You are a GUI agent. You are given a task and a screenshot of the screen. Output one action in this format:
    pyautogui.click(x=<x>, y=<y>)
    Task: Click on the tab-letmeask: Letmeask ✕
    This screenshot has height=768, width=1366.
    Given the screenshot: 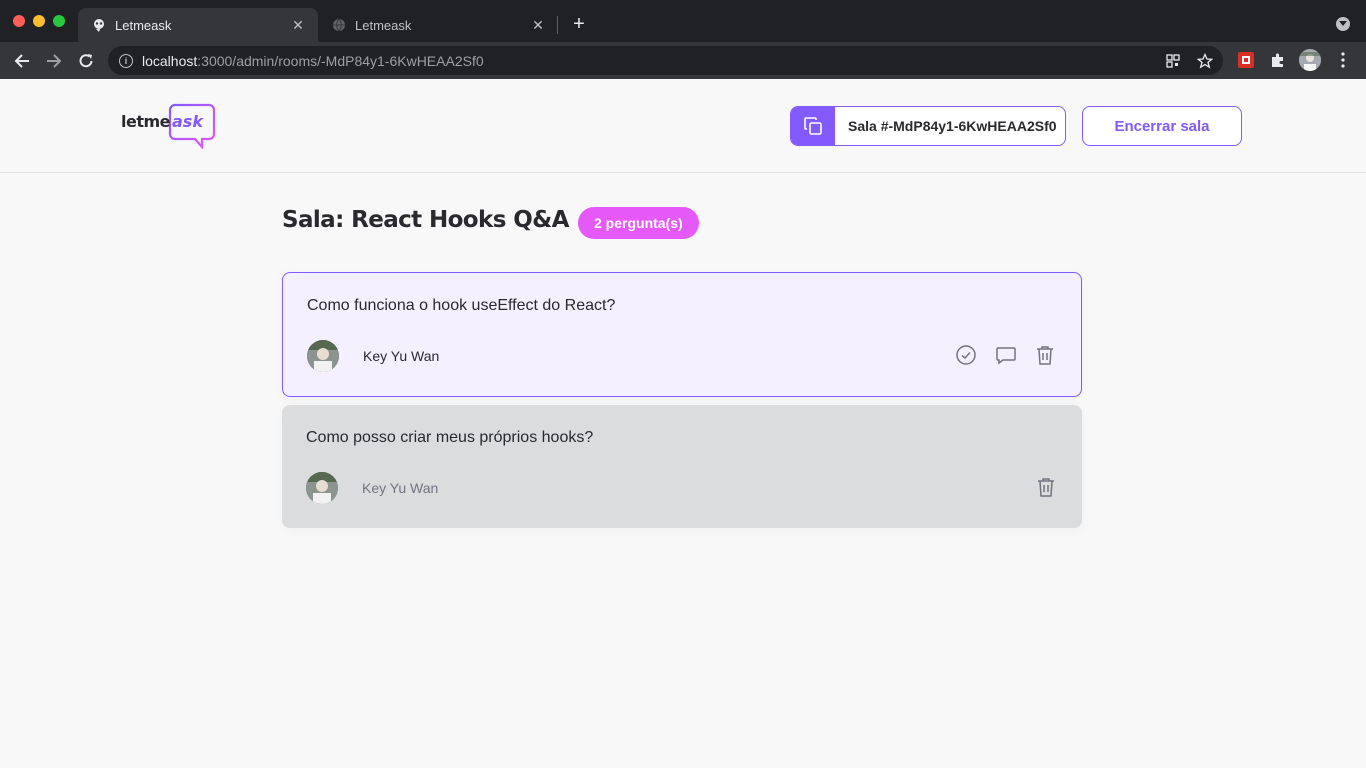 What is the action you would take?
    pyautogui.click(x=438, y=25)
    